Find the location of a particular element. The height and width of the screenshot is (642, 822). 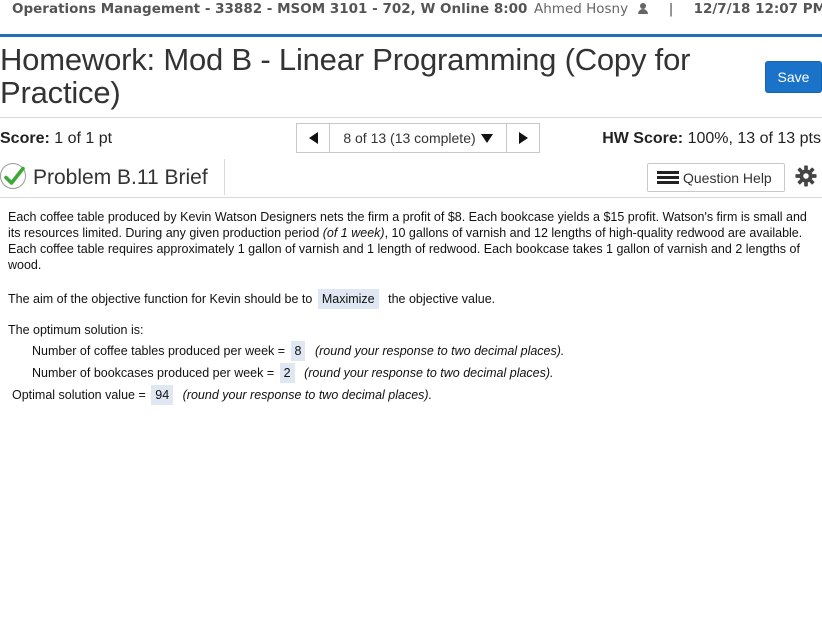

arrow-right-icon is located at coordinates (523, 138).